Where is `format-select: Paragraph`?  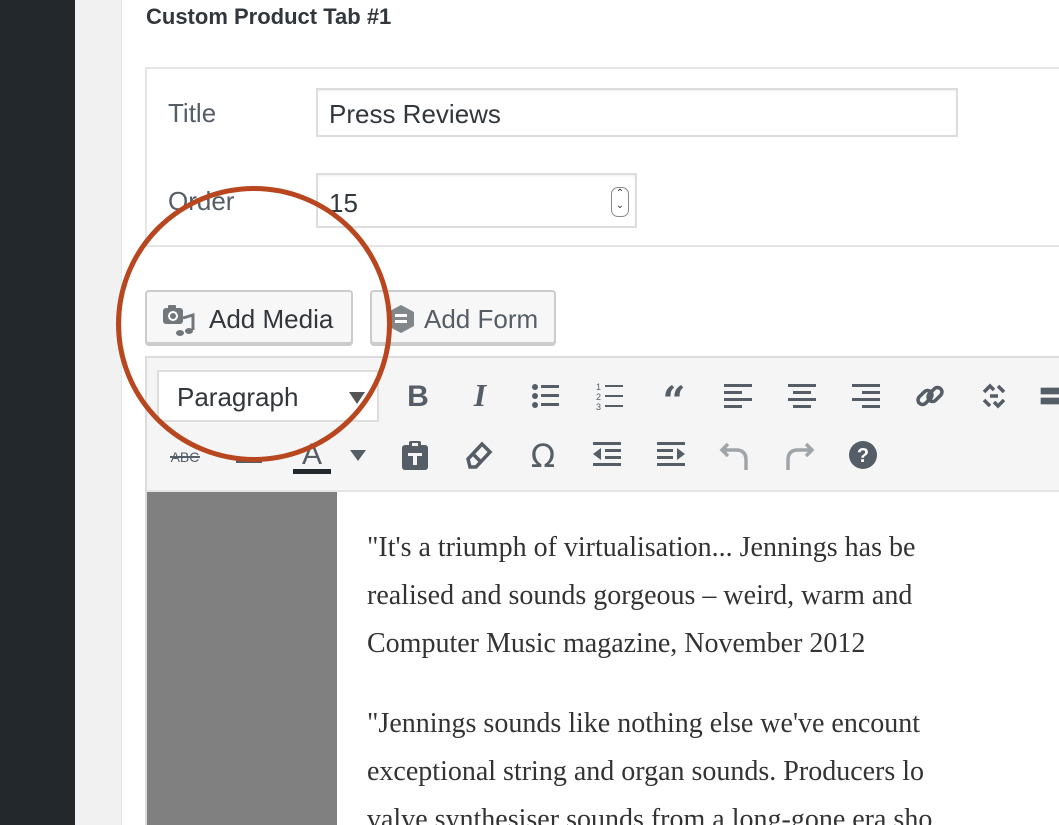
format-select: Paragraph is located at coordinates (268, 396).